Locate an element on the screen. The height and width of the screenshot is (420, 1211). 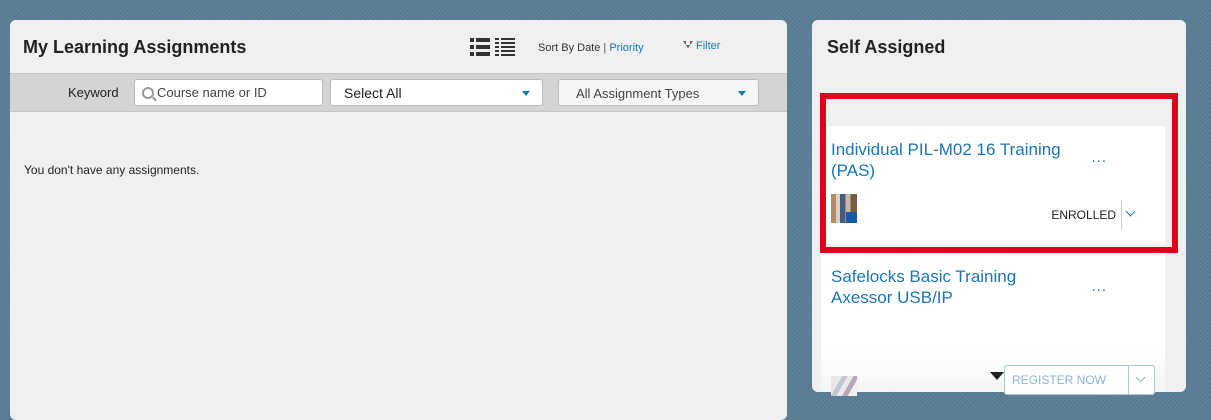
sort-controls: Sort By Date | Priority is located at coordinates (591, 48).